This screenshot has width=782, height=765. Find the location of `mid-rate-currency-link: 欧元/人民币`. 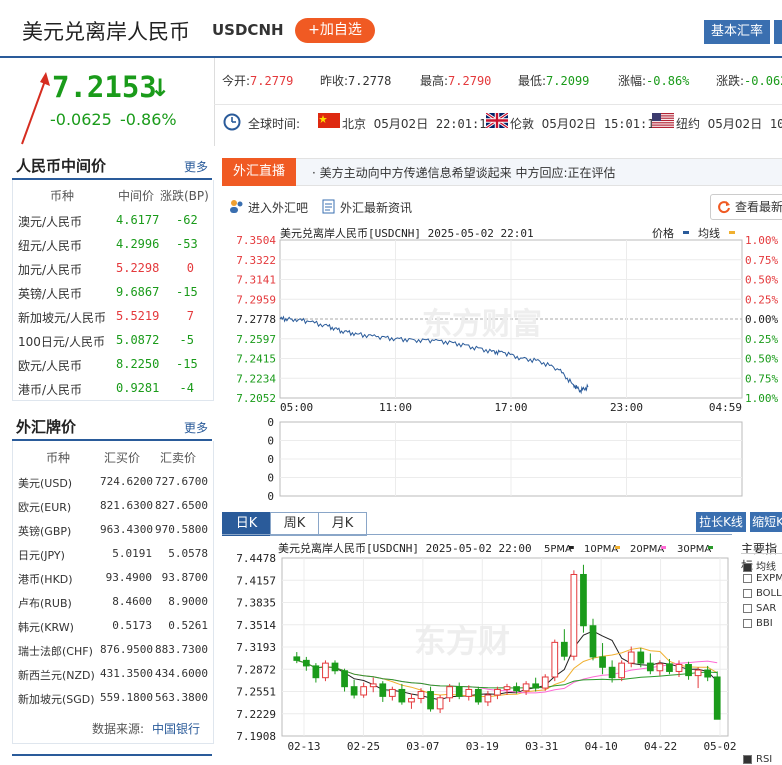

mid-rate-currency-link: 欧元/人民币 is located at coordinates (50, 365).